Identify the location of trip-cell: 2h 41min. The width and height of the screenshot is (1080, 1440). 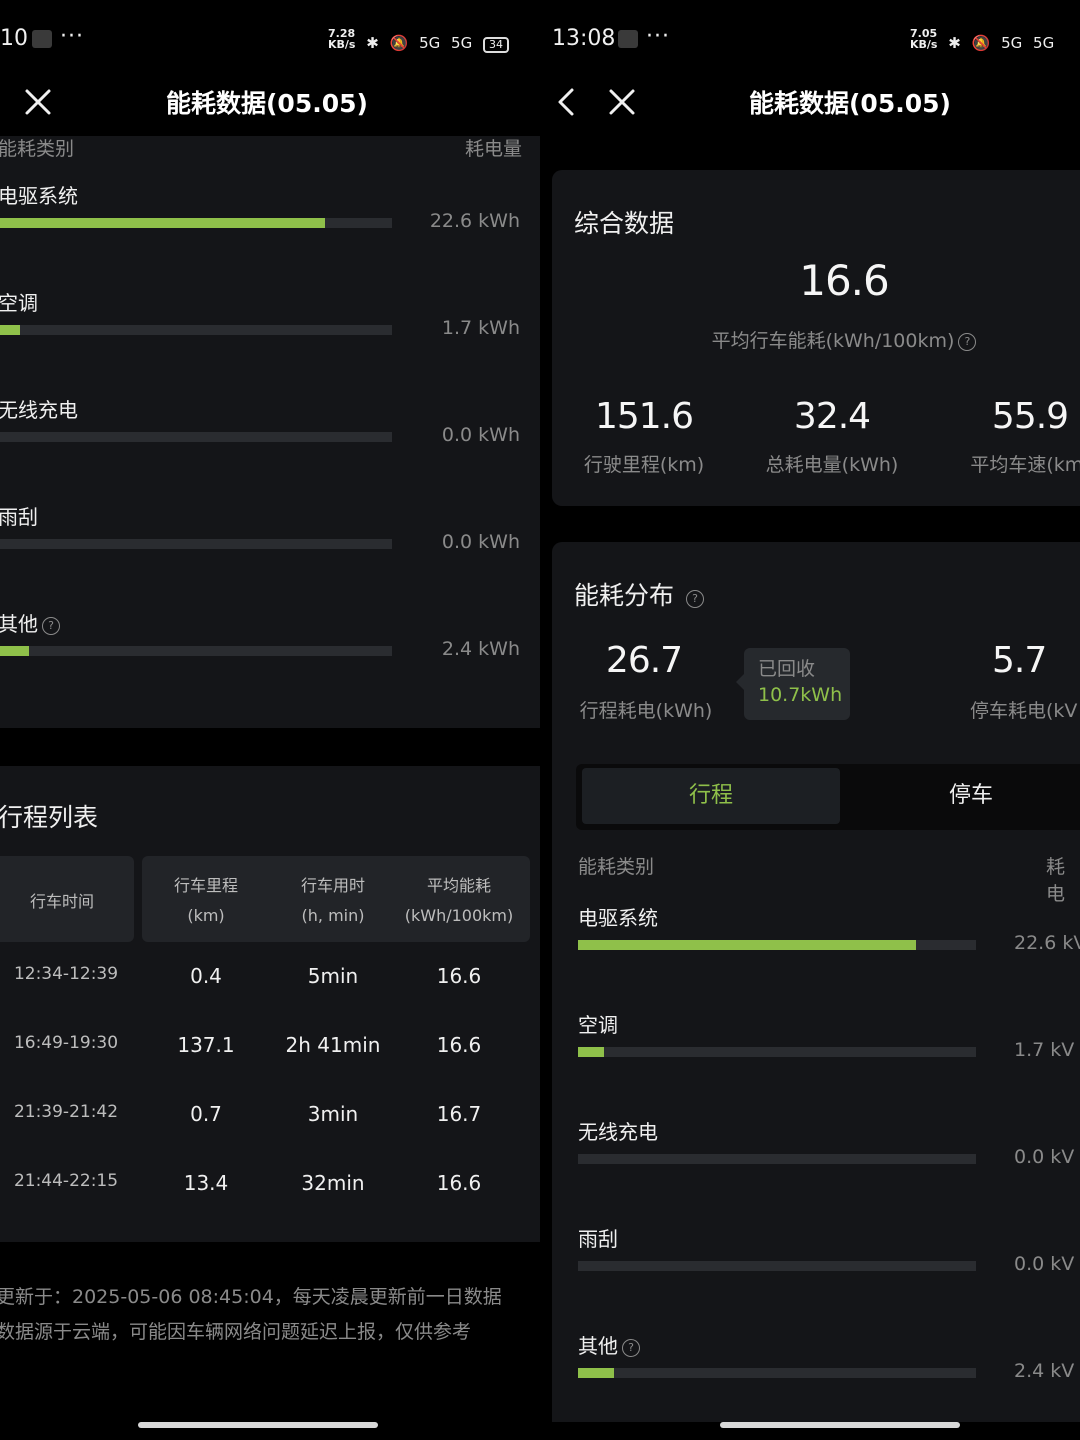
(333, 1045).